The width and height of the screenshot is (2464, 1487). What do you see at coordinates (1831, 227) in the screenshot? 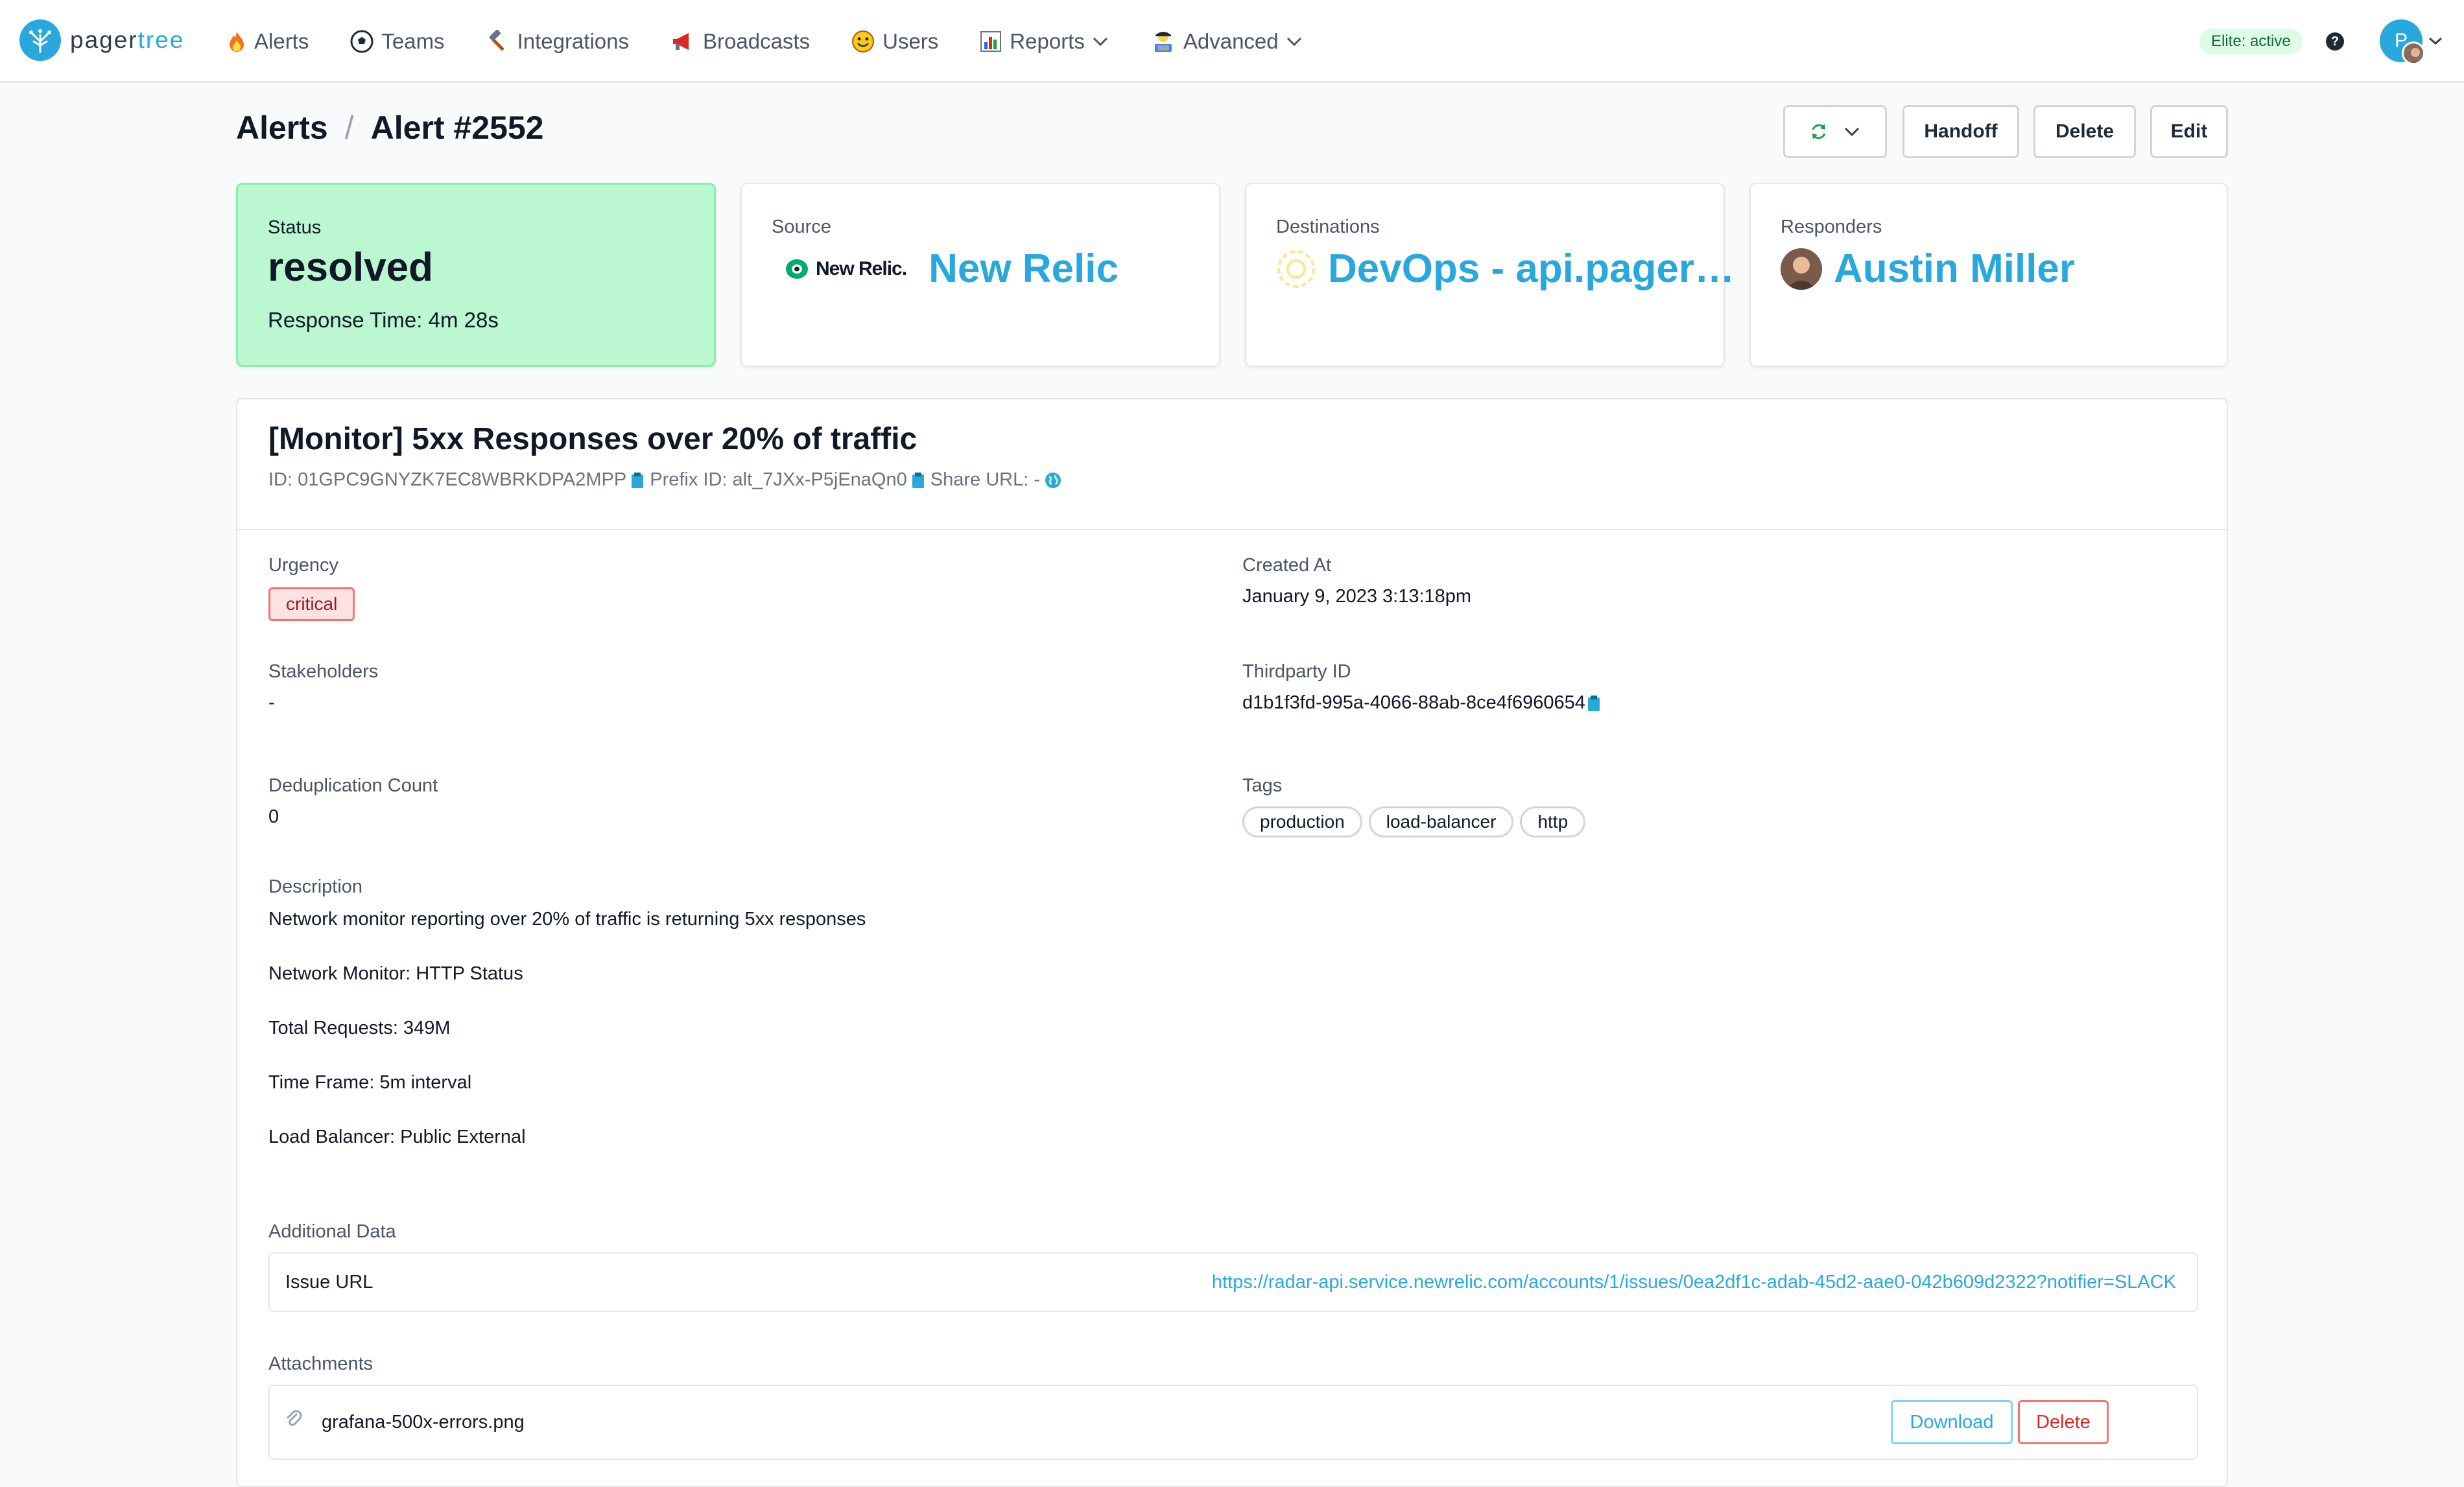
I see `responders-label: Responders` at bounding box center [1831, 227].